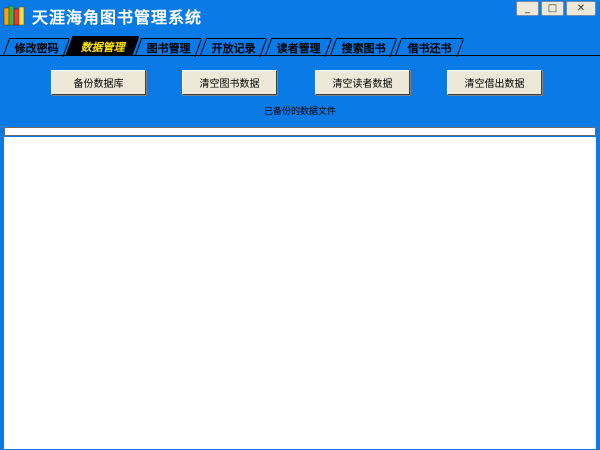 This screenshot has height=450, width=600. I want to click on tab-label: 借书还书, so click(429, 48).